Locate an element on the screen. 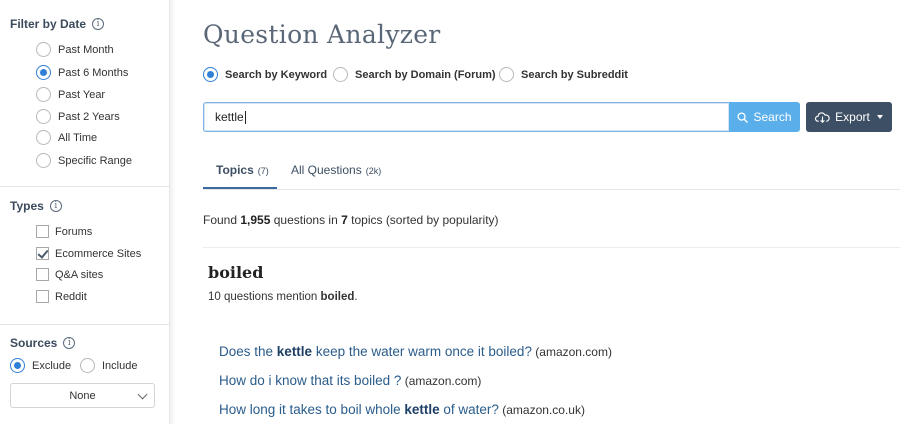  sources-exclude-option: Exclude is located at coordinates (40, 365).